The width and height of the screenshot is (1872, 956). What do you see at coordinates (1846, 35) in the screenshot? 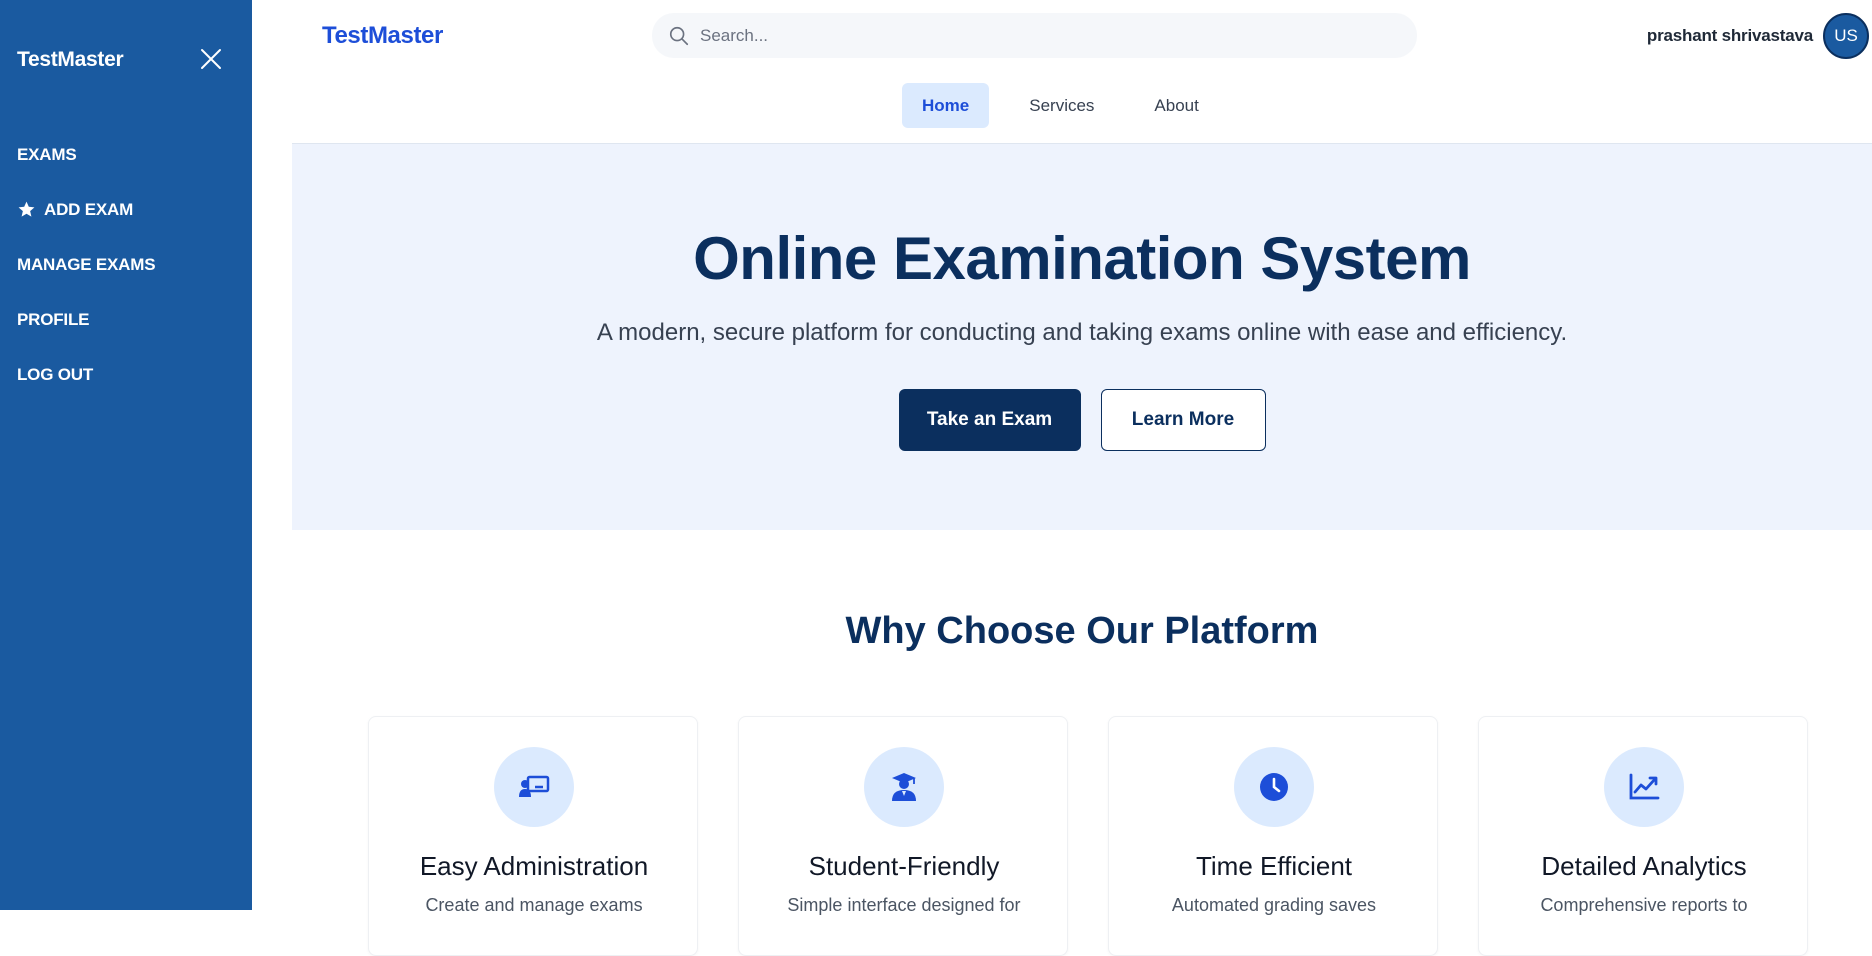
I see `avatar: US` at bounding box center [1846, 35].